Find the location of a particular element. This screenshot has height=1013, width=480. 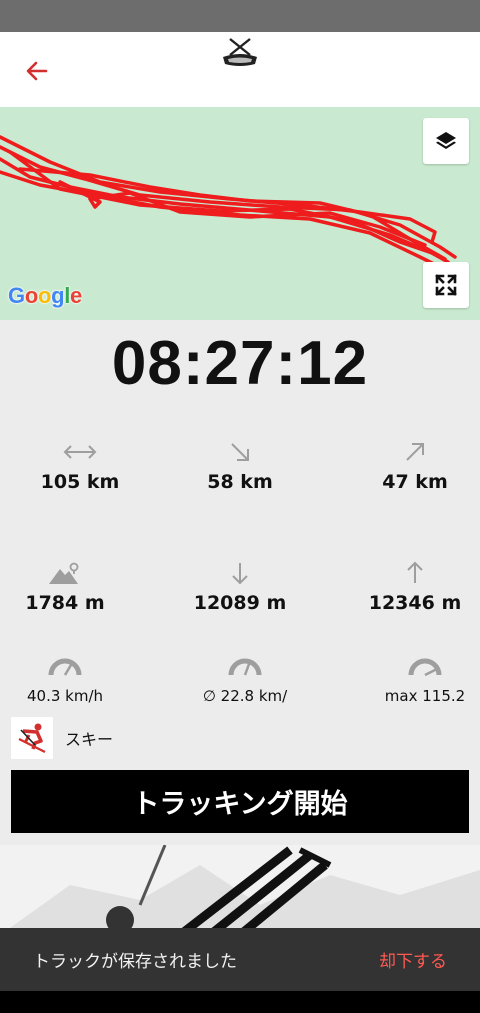

navigation-bar is located at coordinates (240, 1002).